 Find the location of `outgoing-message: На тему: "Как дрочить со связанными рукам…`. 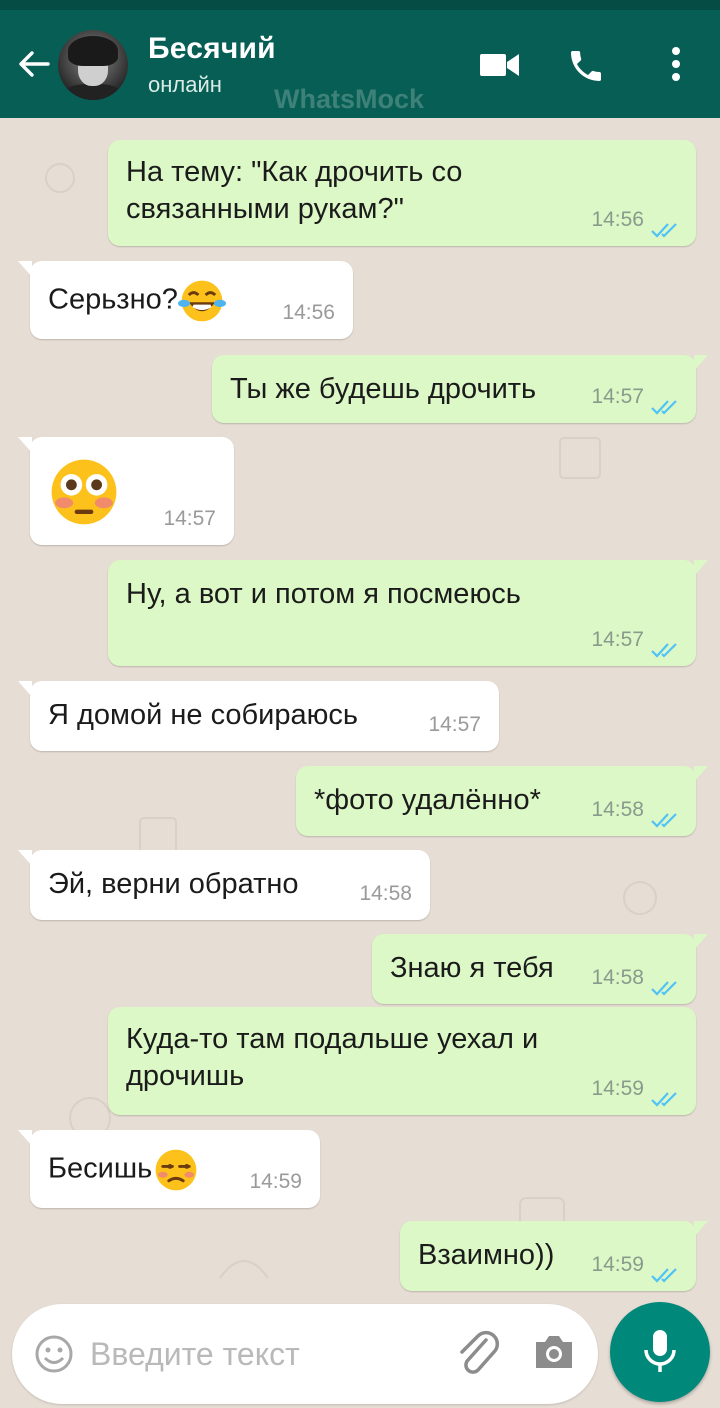

outgoing-message: На тему: "Как дрочить со связанными рукам… is located at coordinates (402, 193).